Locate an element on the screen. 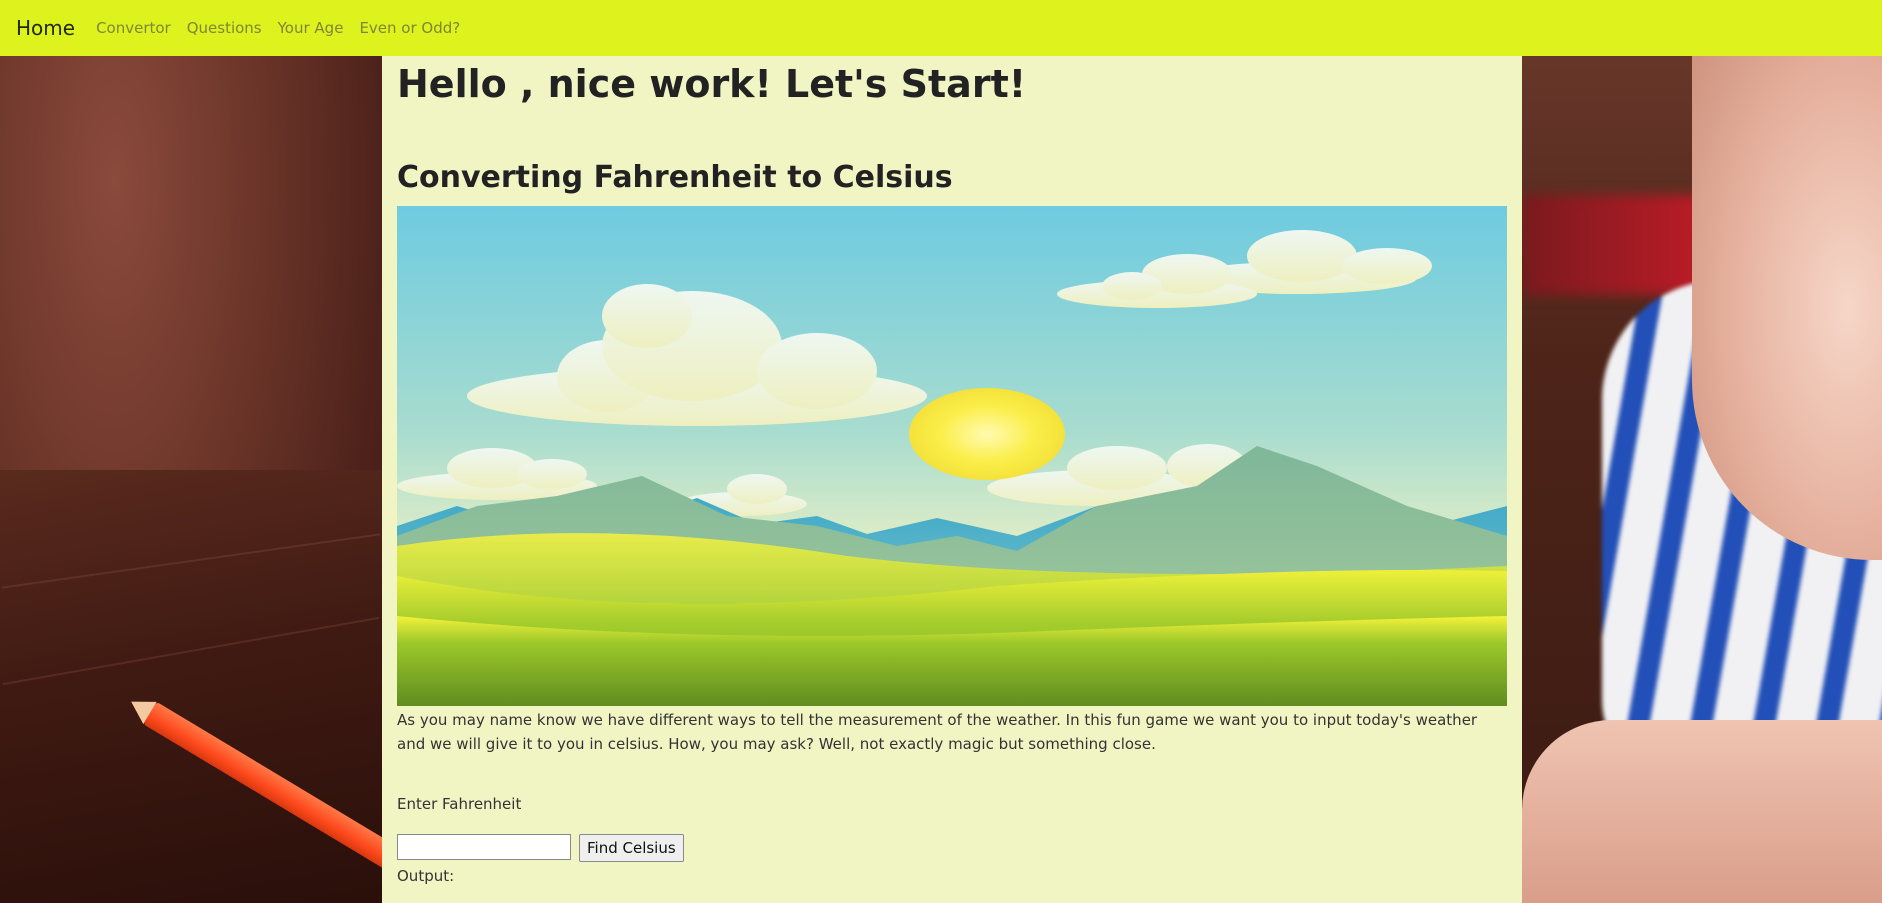  section-title: Converting Fahrenheit to Celsius is located at coordinates (675, 177).